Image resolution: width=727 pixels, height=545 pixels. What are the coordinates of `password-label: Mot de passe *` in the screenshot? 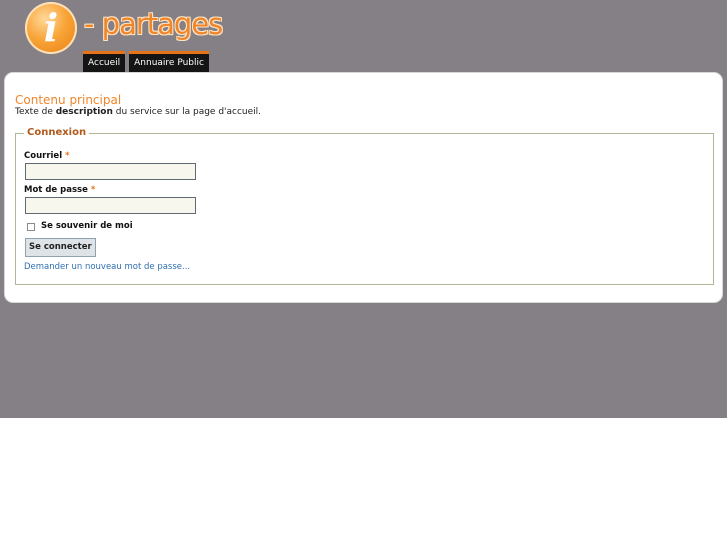 It's located at (59, 190).